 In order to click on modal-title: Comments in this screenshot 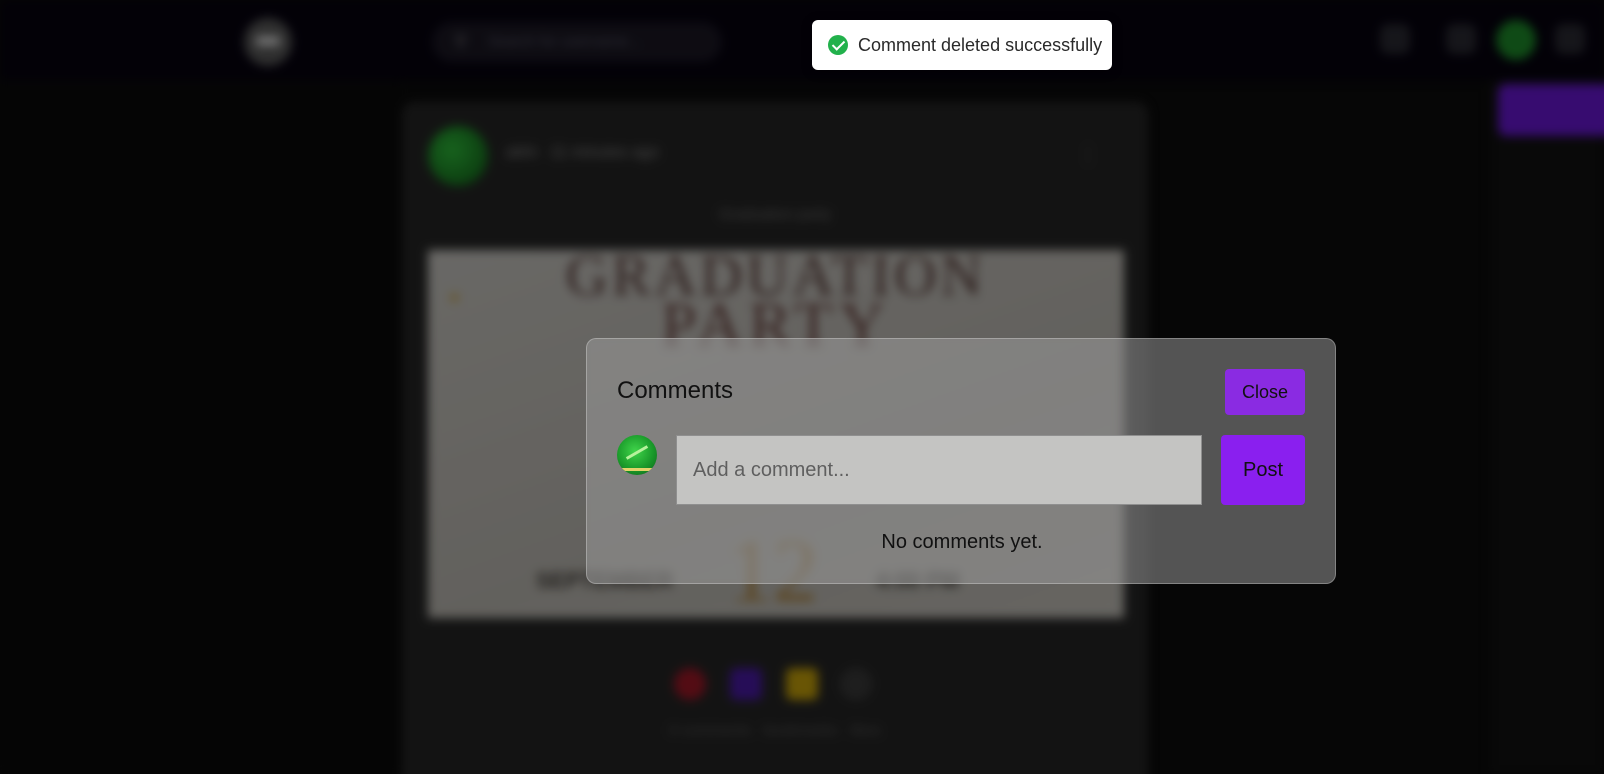, I will do `click(675, 390)`.